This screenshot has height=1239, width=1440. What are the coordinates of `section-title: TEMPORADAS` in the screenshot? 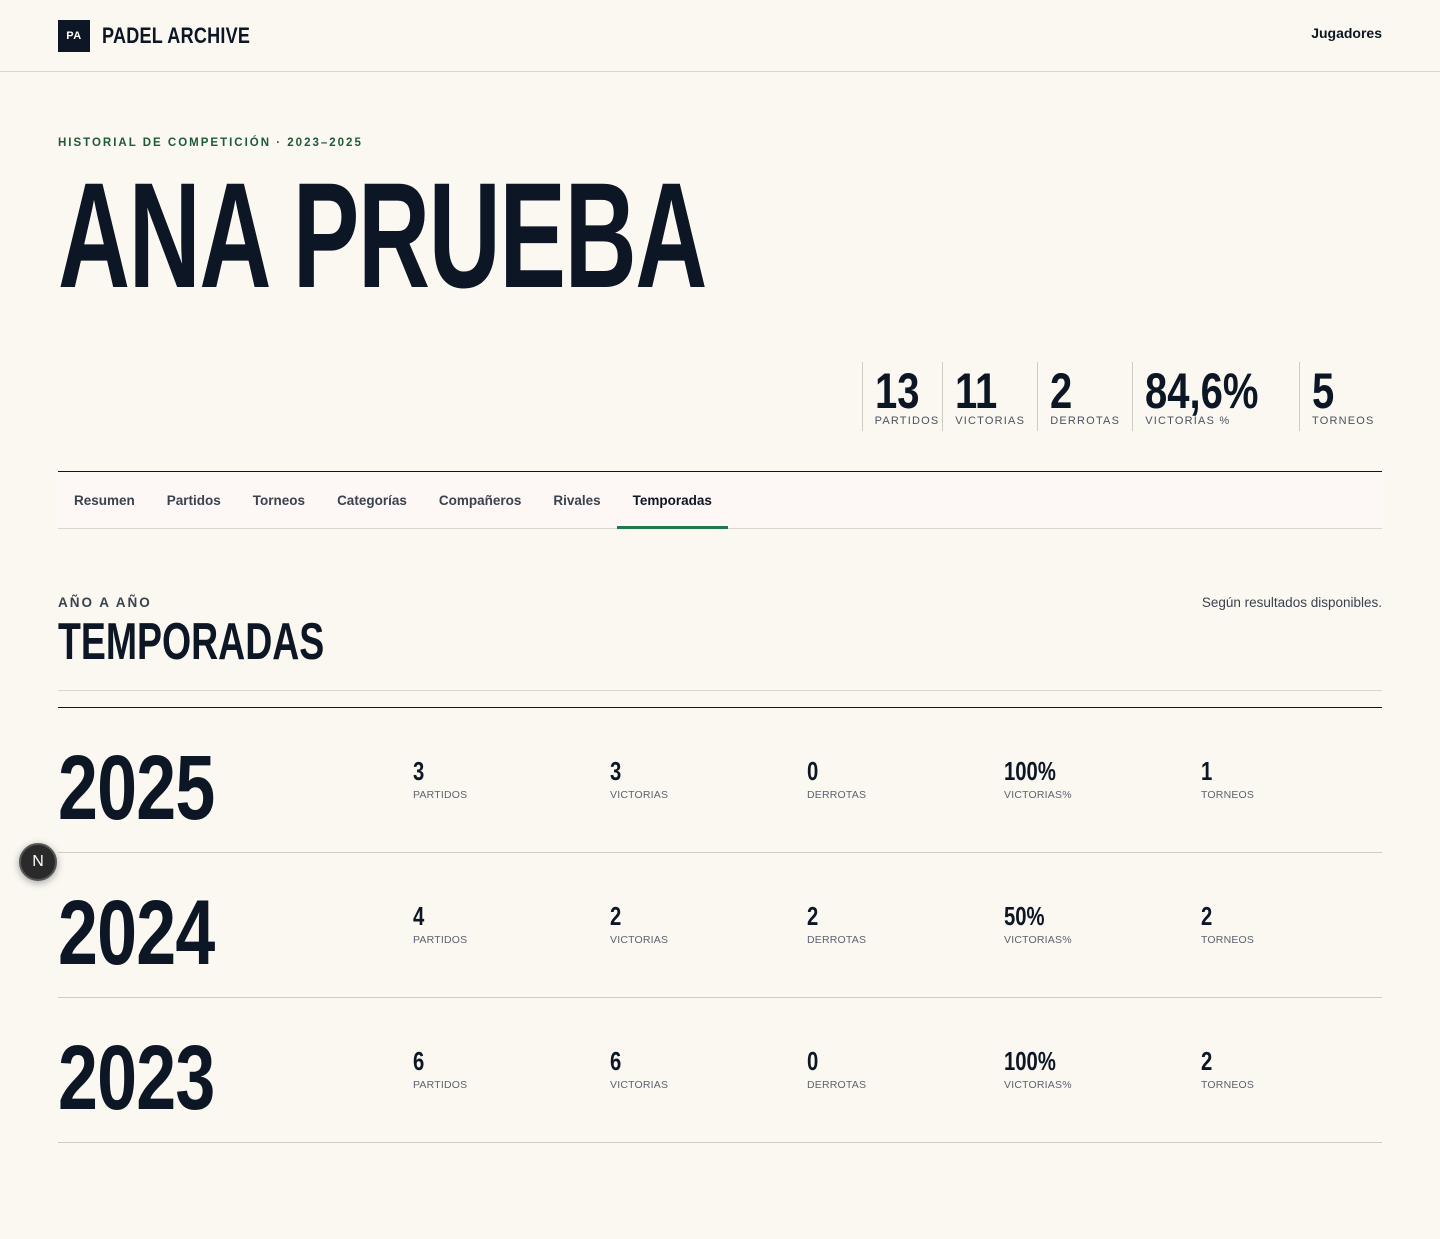 It's located at (191, 642).